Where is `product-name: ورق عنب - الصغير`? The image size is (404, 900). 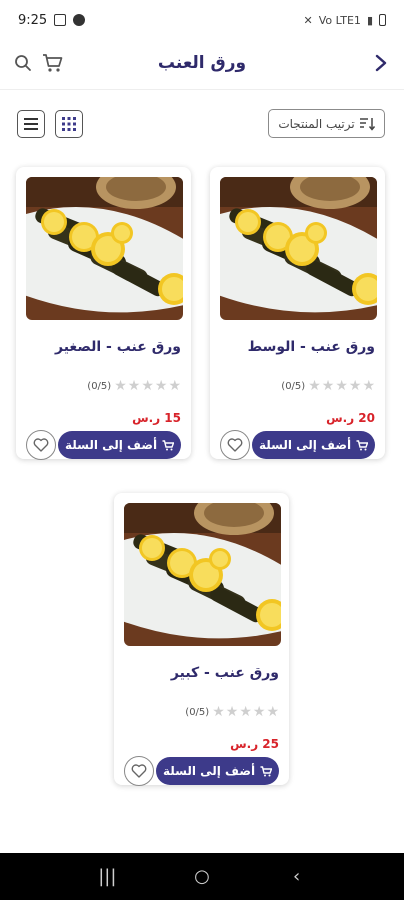 product-name: ورق عنب - الصغير is located at coordinates (118, 347).